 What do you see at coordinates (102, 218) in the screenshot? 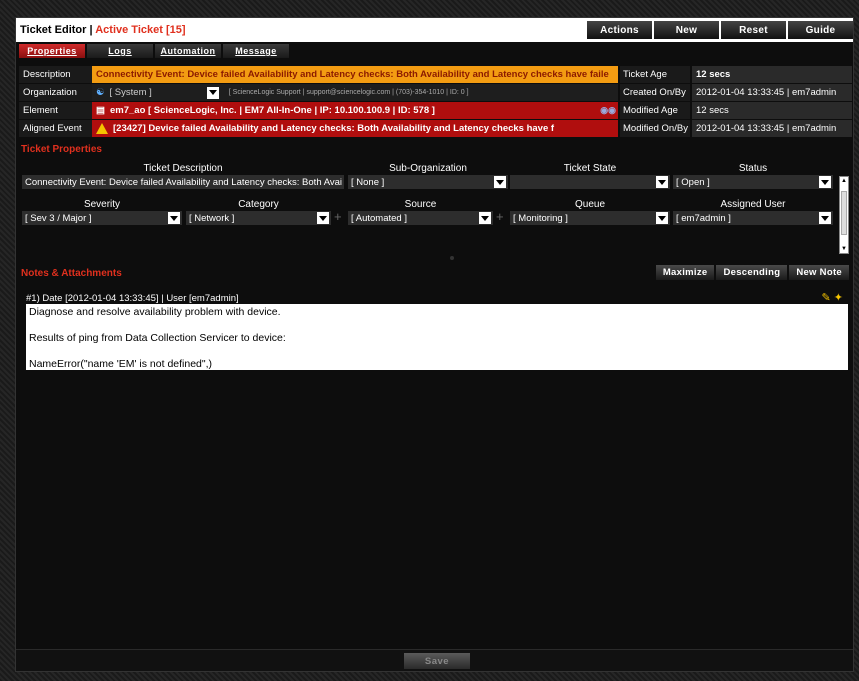
I see `severity-select: [ Sev 3 / Major ]` at bounding box center [102, 218].